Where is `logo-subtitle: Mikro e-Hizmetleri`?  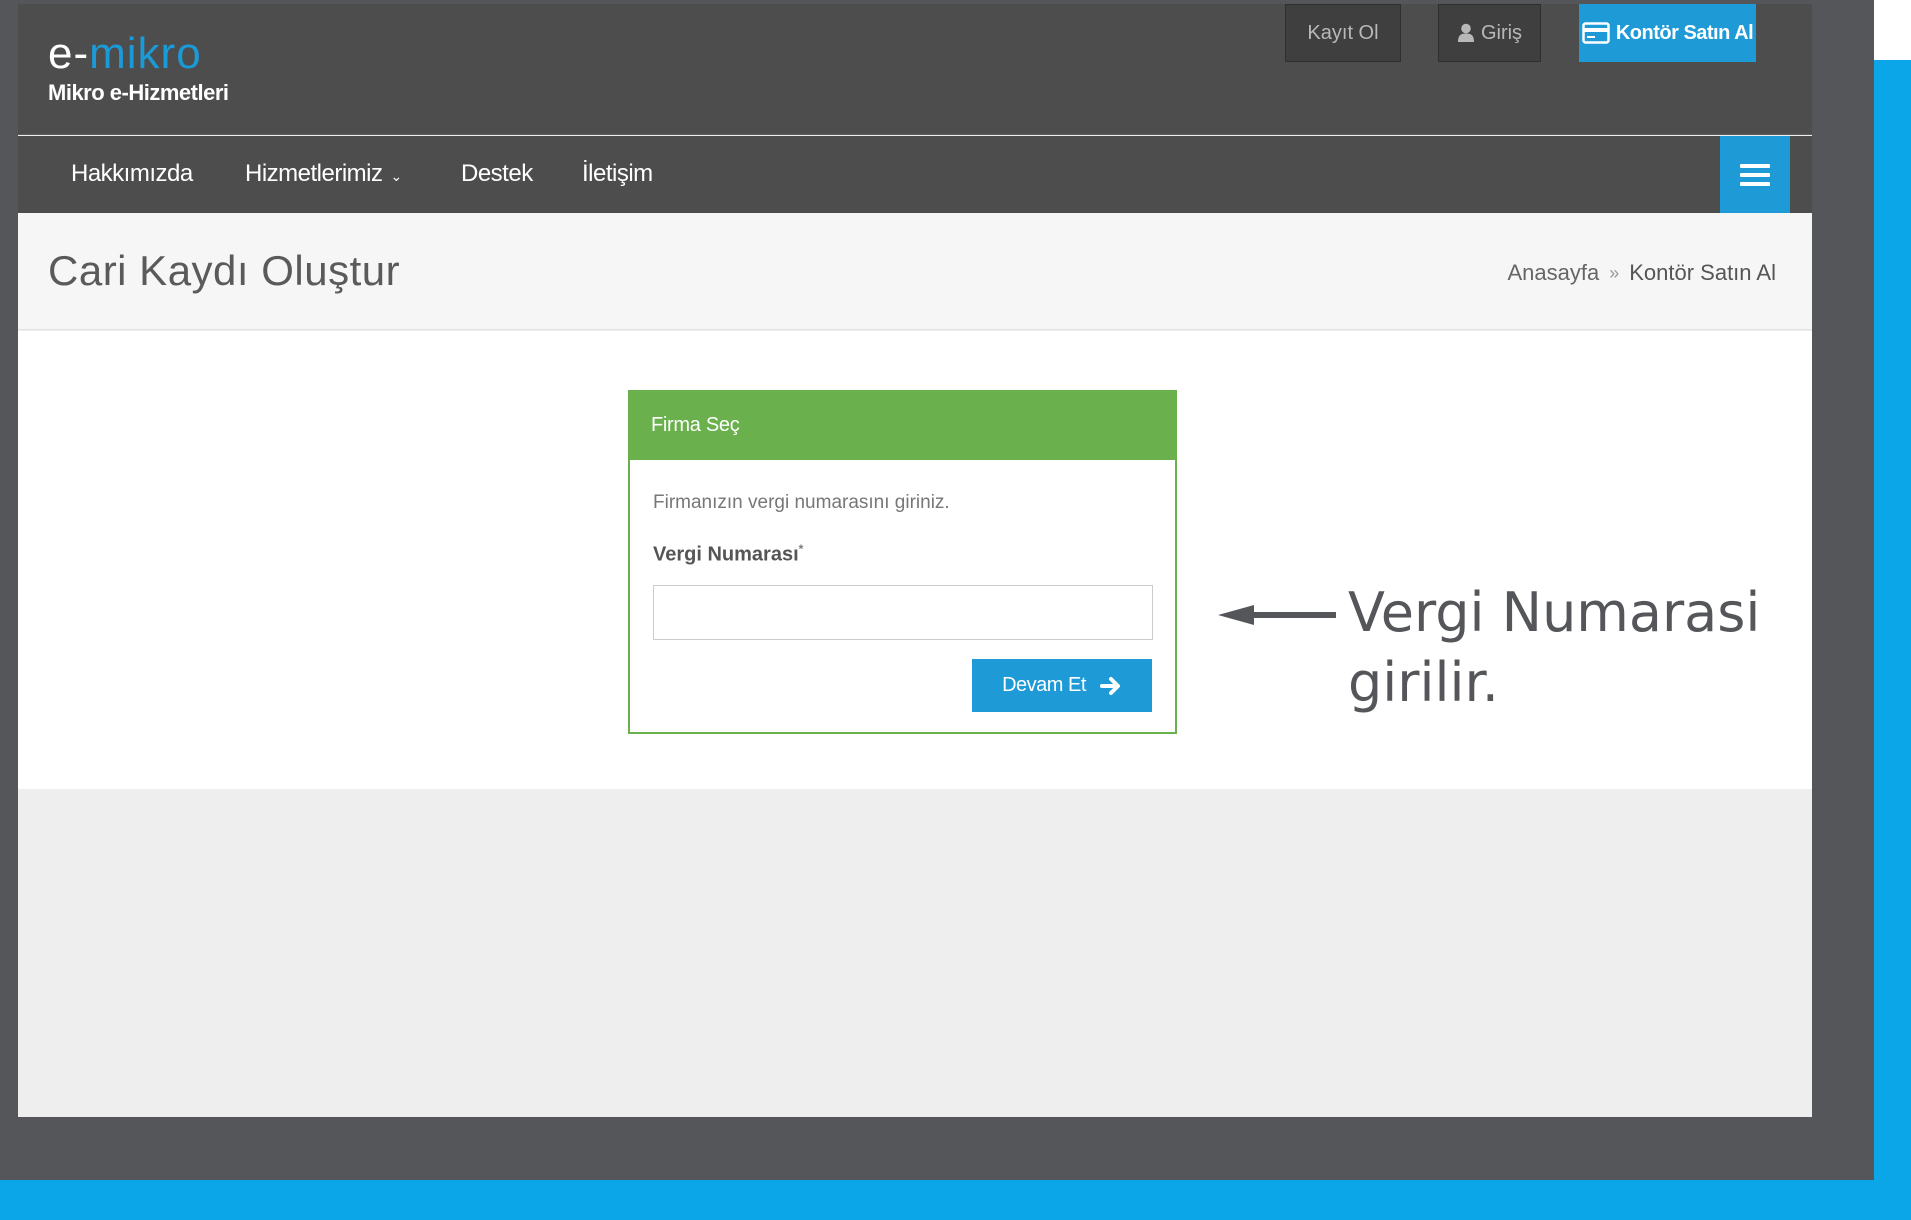
logo-subtitle: Mikro e-Hizmetleri is located at coordinates (138, 92).